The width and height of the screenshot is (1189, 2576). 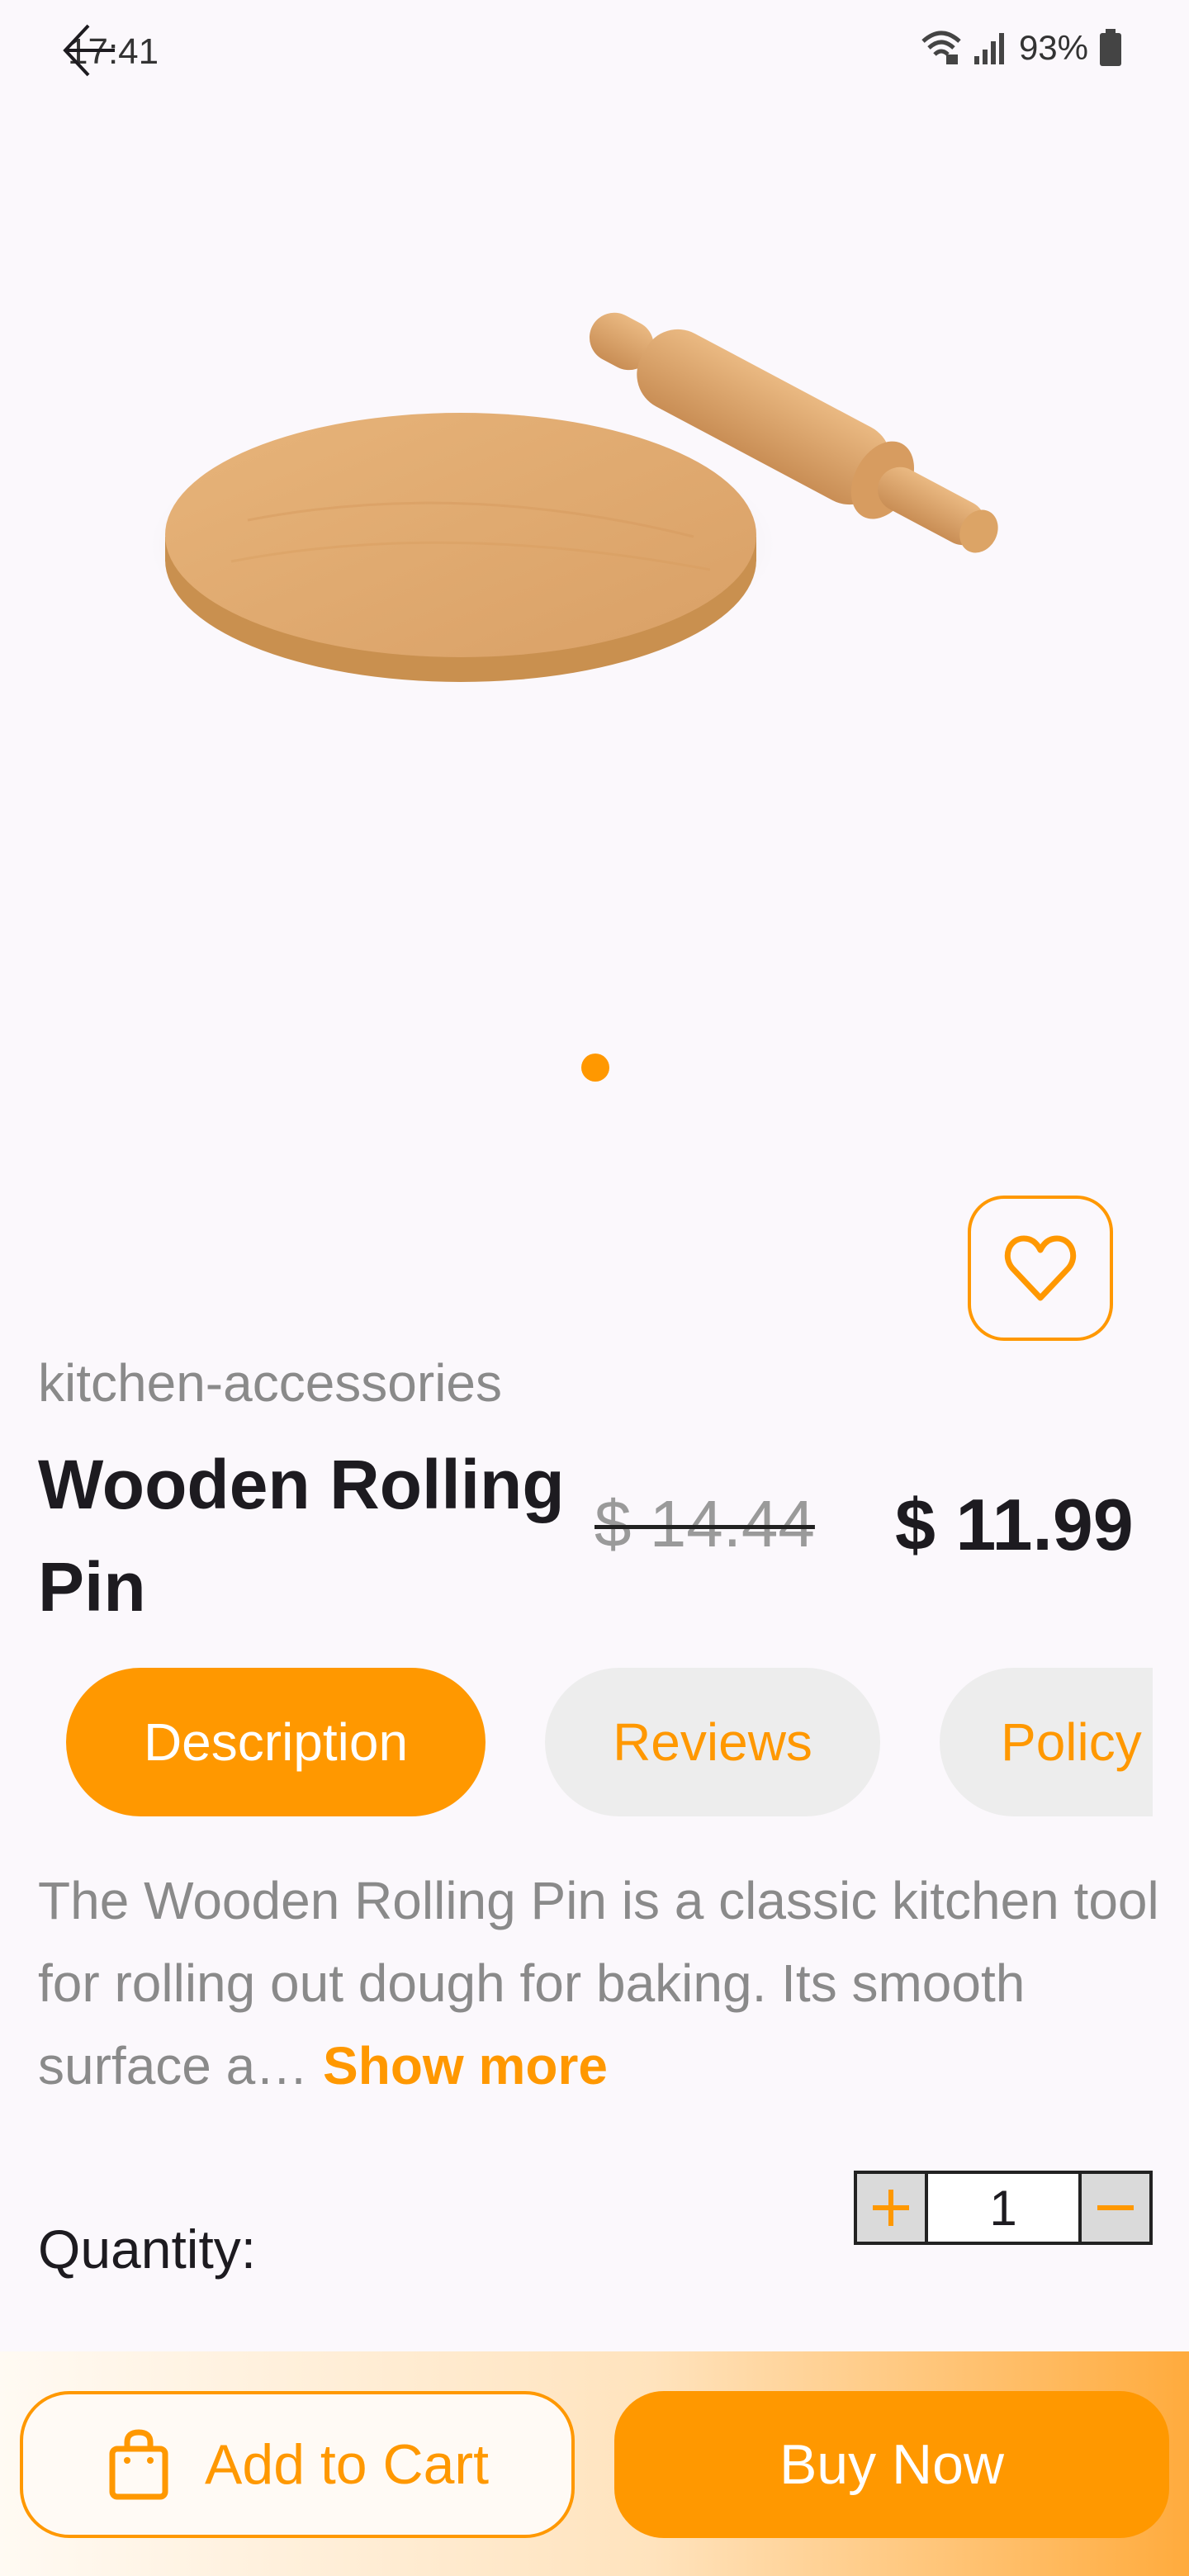 I want to click on quantity-increment-button, so click(x=891, y=2208).